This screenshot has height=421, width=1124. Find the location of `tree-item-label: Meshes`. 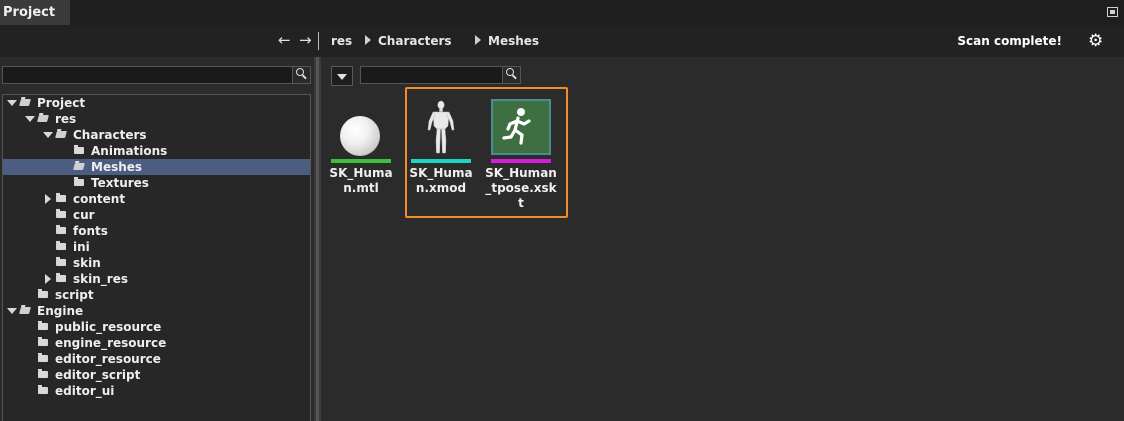

tree-item-label: Meshes is located at coordinates (117, 167).